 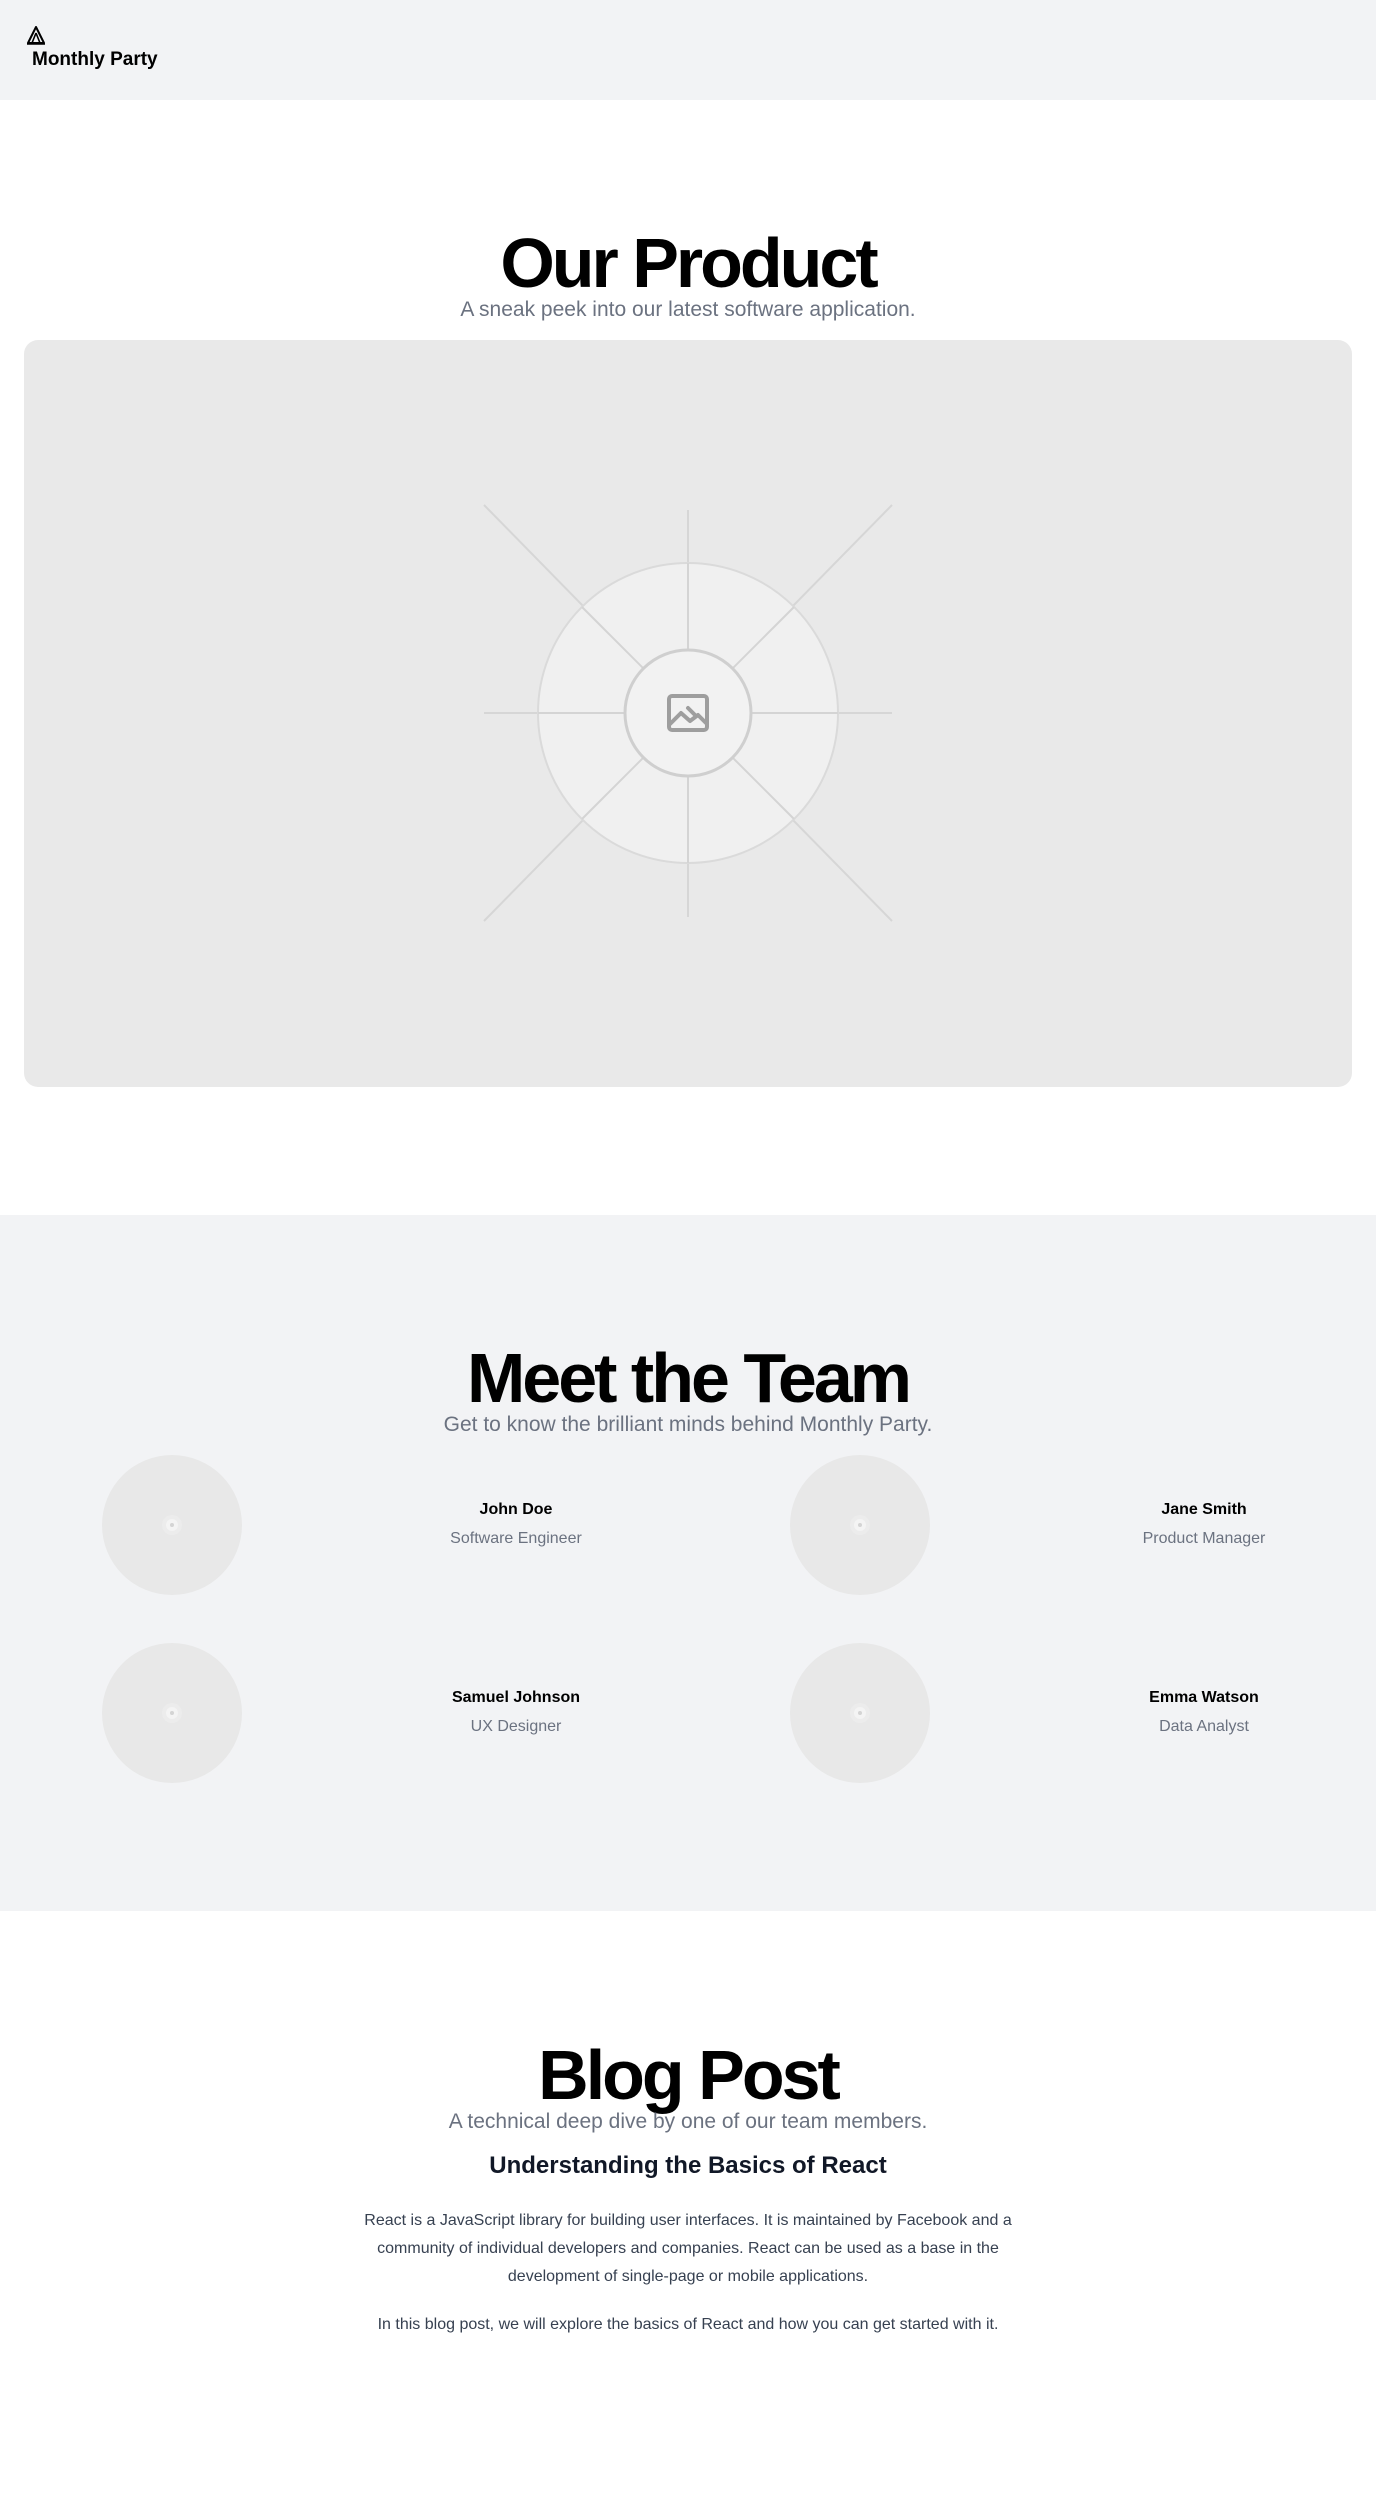 What do you see at coordinates (689, 1378) in the screenshot?
I see `team-title: Meet the Team` at bounding box center [689, 1378].